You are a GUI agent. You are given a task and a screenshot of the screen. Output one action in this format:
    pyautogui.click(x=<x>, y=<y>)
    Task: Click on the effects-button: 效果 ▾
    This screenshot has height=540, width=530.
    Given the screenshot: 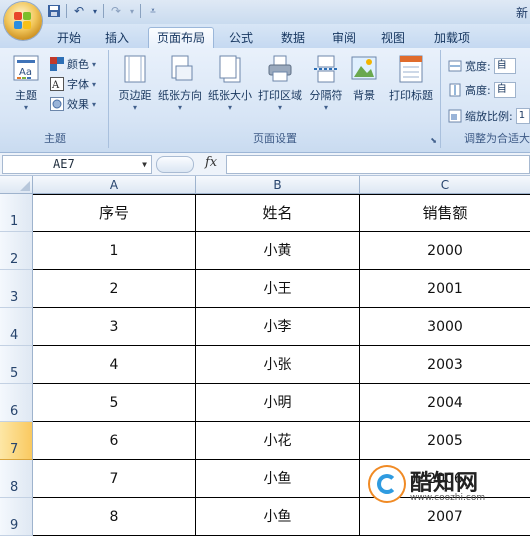 What is the action you would take?
    pyautogui.click(x=73, y=104)
    